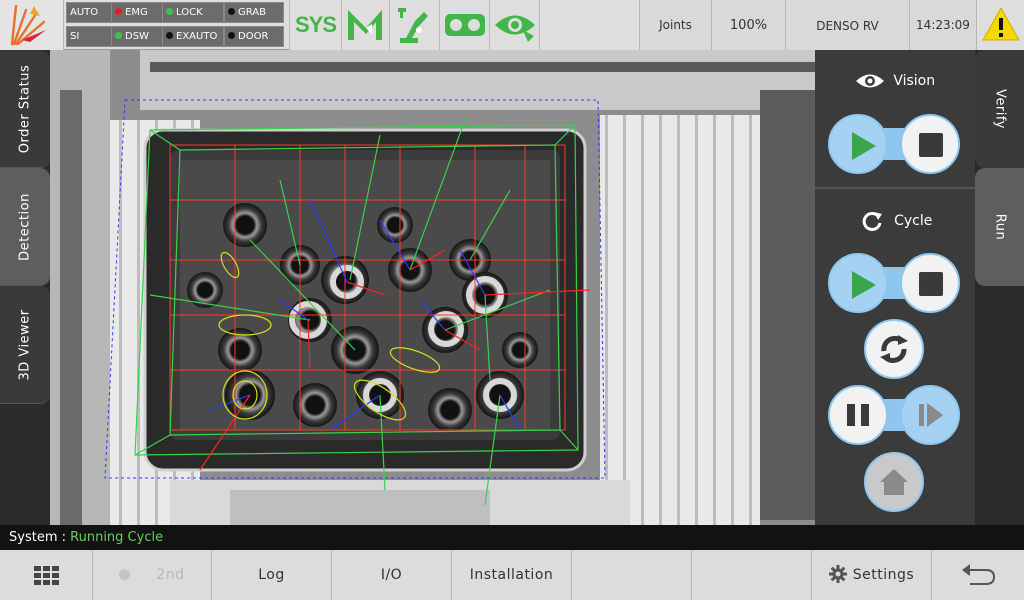 The width and height of the screenshot is (1024, 600). I want to click on cycle-section-title: Cycle, so click(895, 221).